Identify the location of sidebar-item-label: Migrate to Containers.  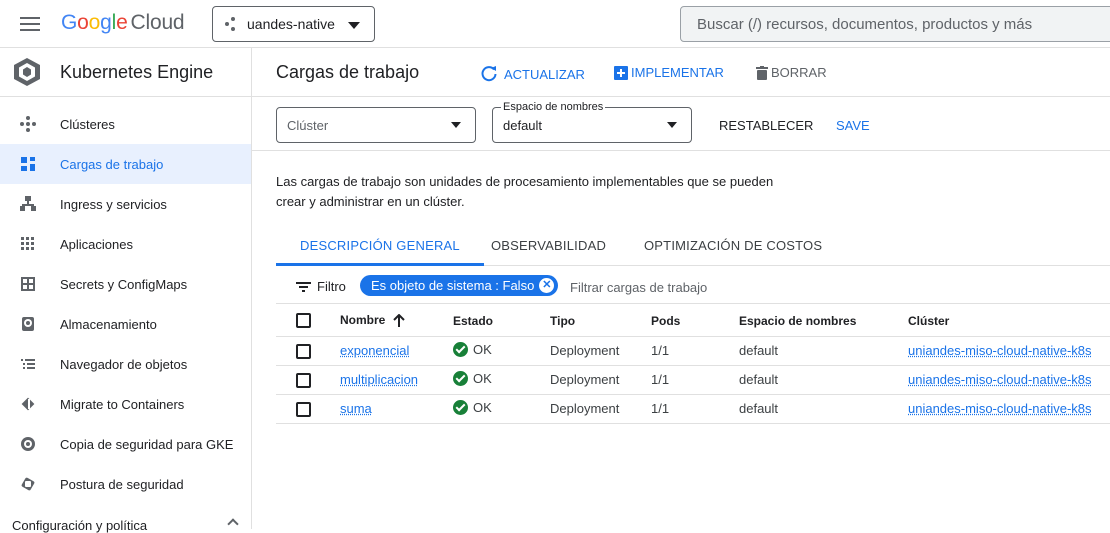
(122, 404).